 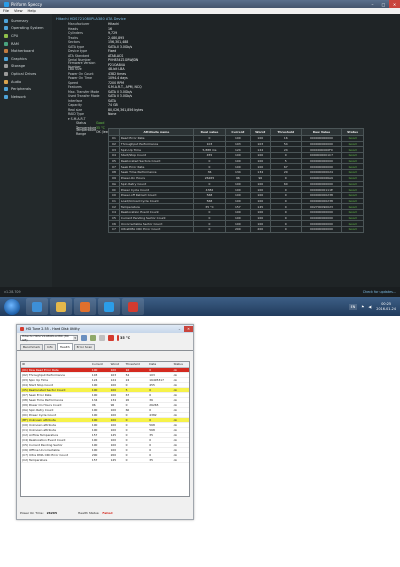 What do you see at coordinates (113, 105) in the screenshot?
I see `property-value: 74 GB` at bounding box center [113, 105].